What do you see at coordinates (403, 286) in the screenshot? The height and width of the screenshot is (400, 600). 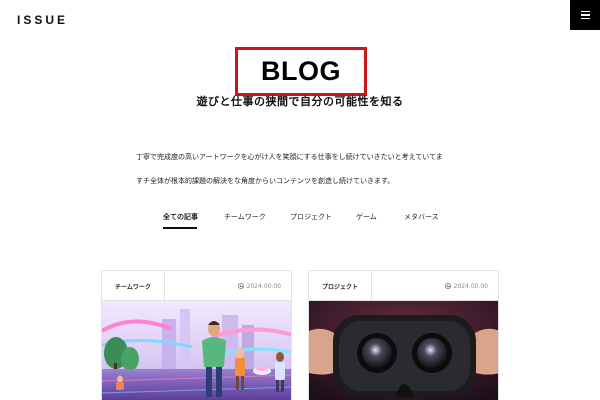 I see `card-header: プロジェクト 2024.00.00` at bounding box center [403, 286].